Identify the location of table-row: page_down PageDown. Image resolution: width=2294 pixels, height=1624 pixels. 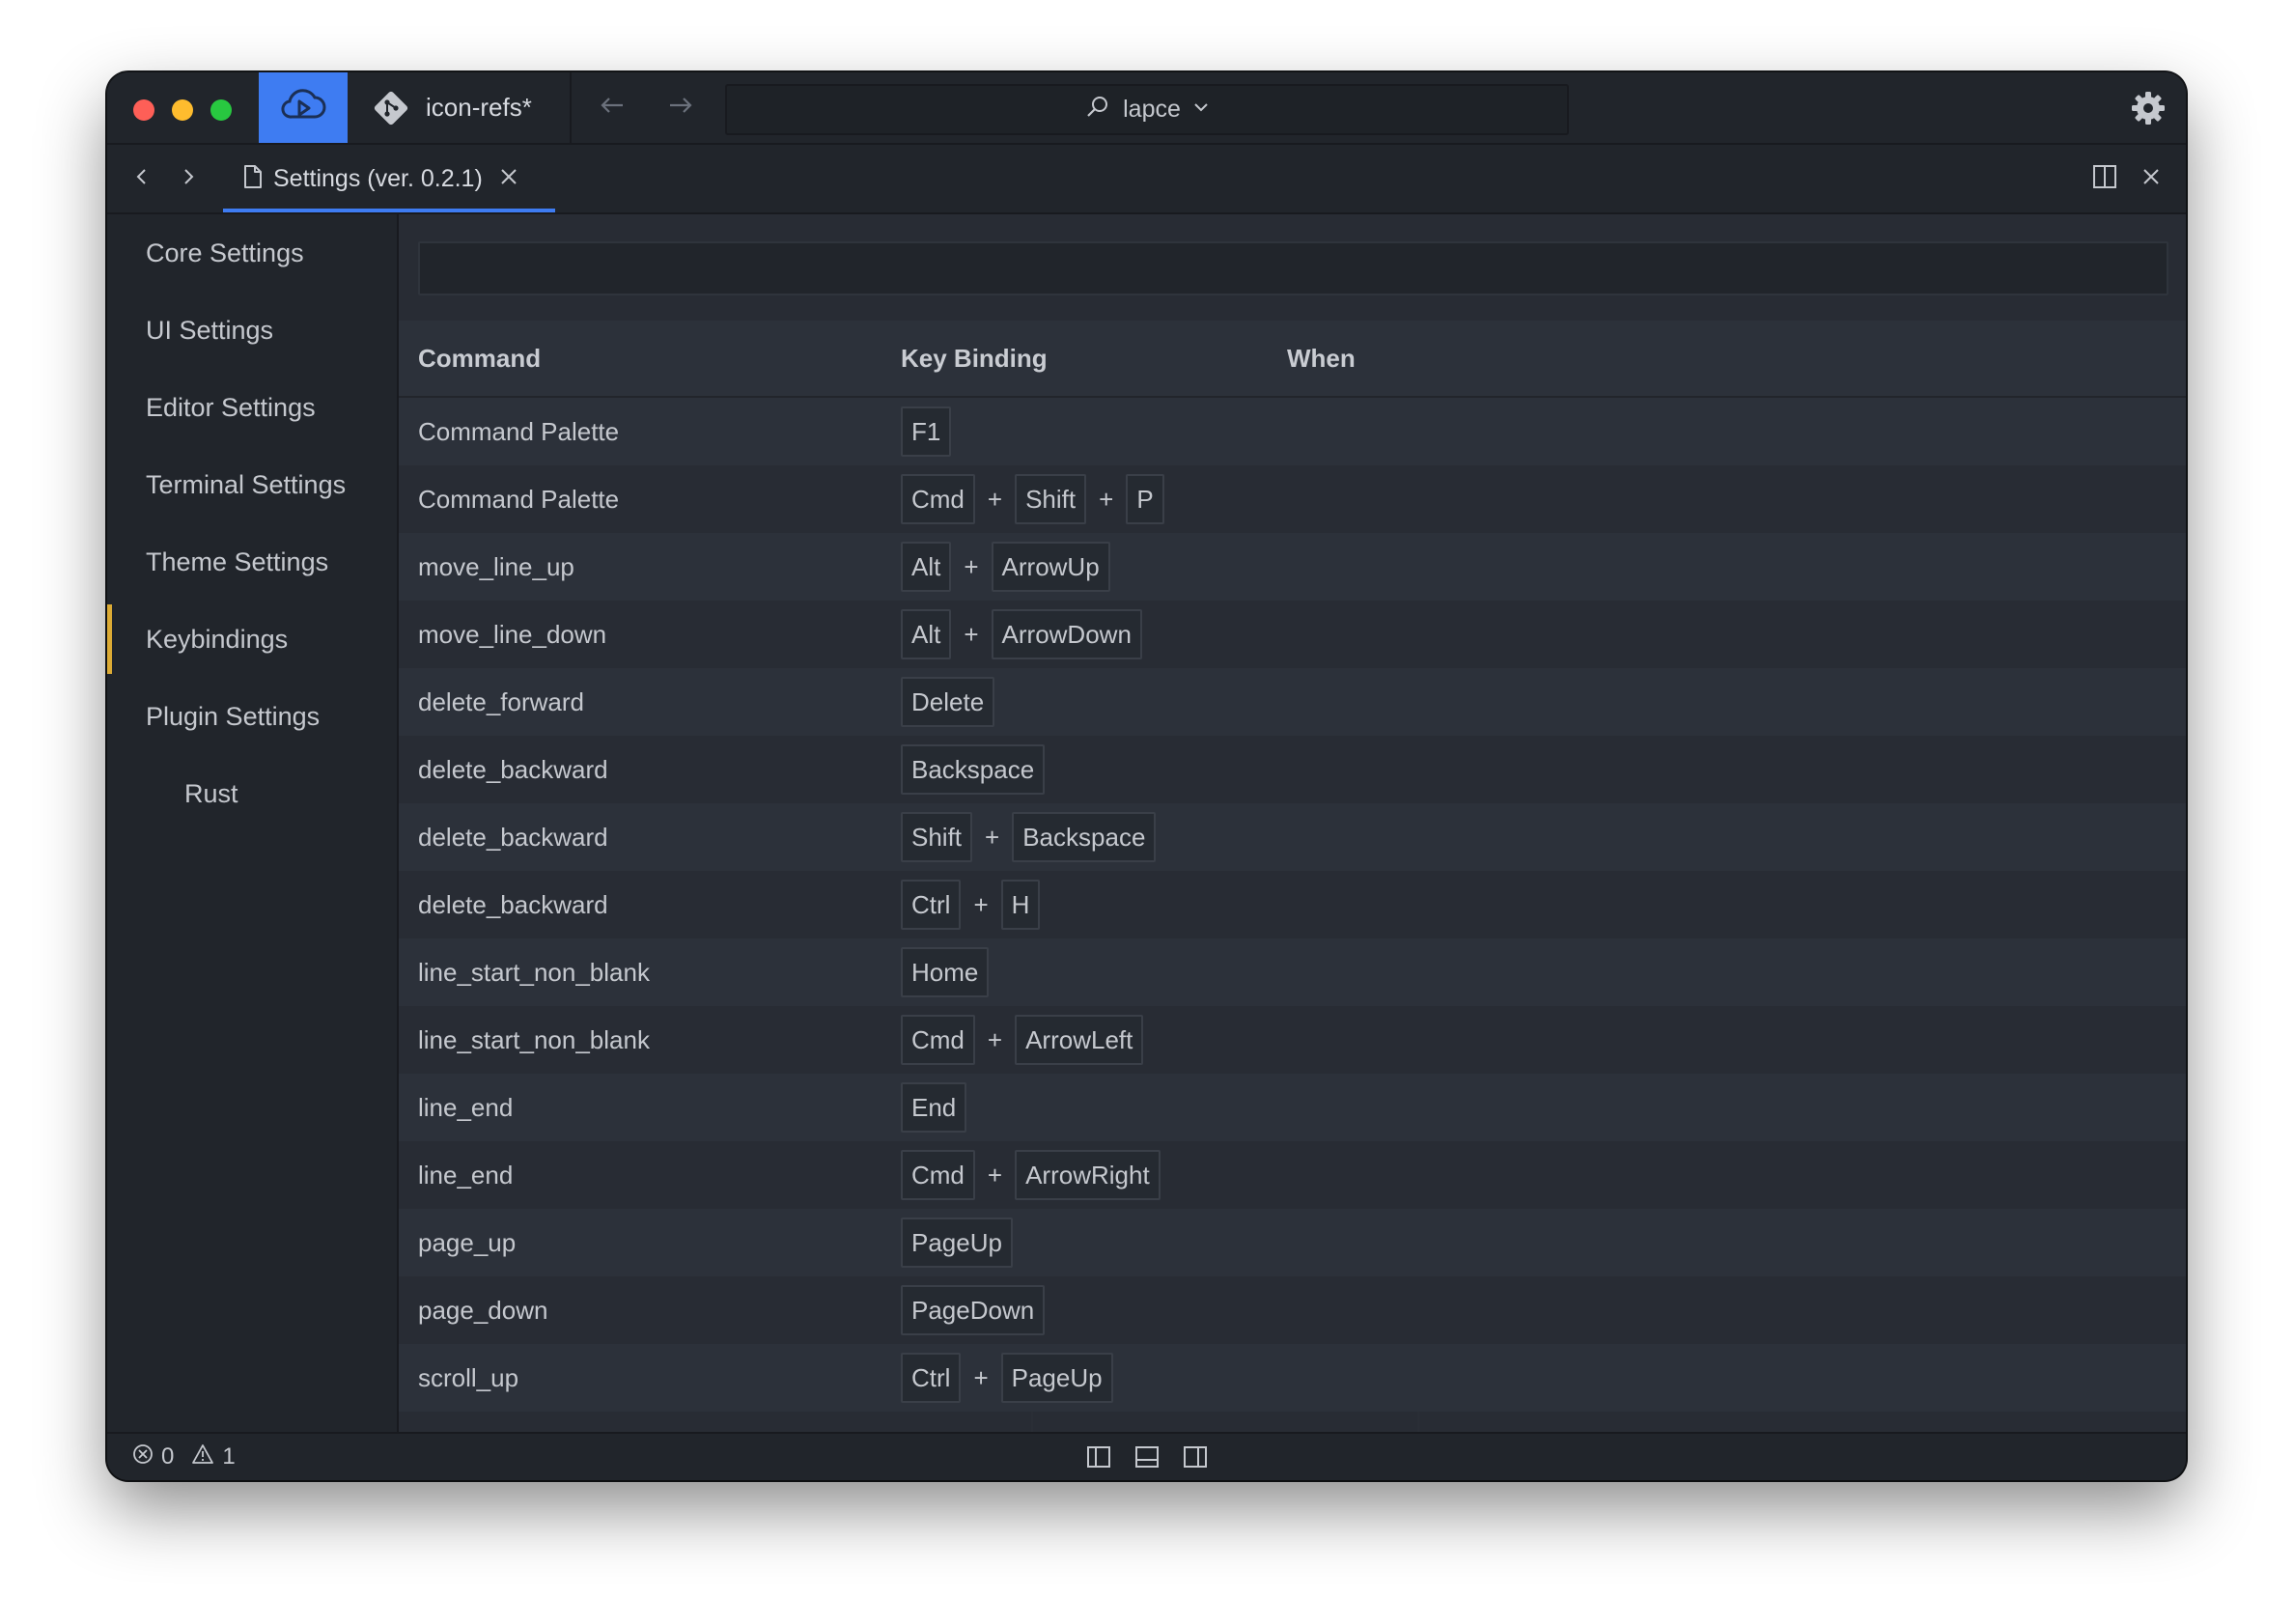
(1292, 1310).